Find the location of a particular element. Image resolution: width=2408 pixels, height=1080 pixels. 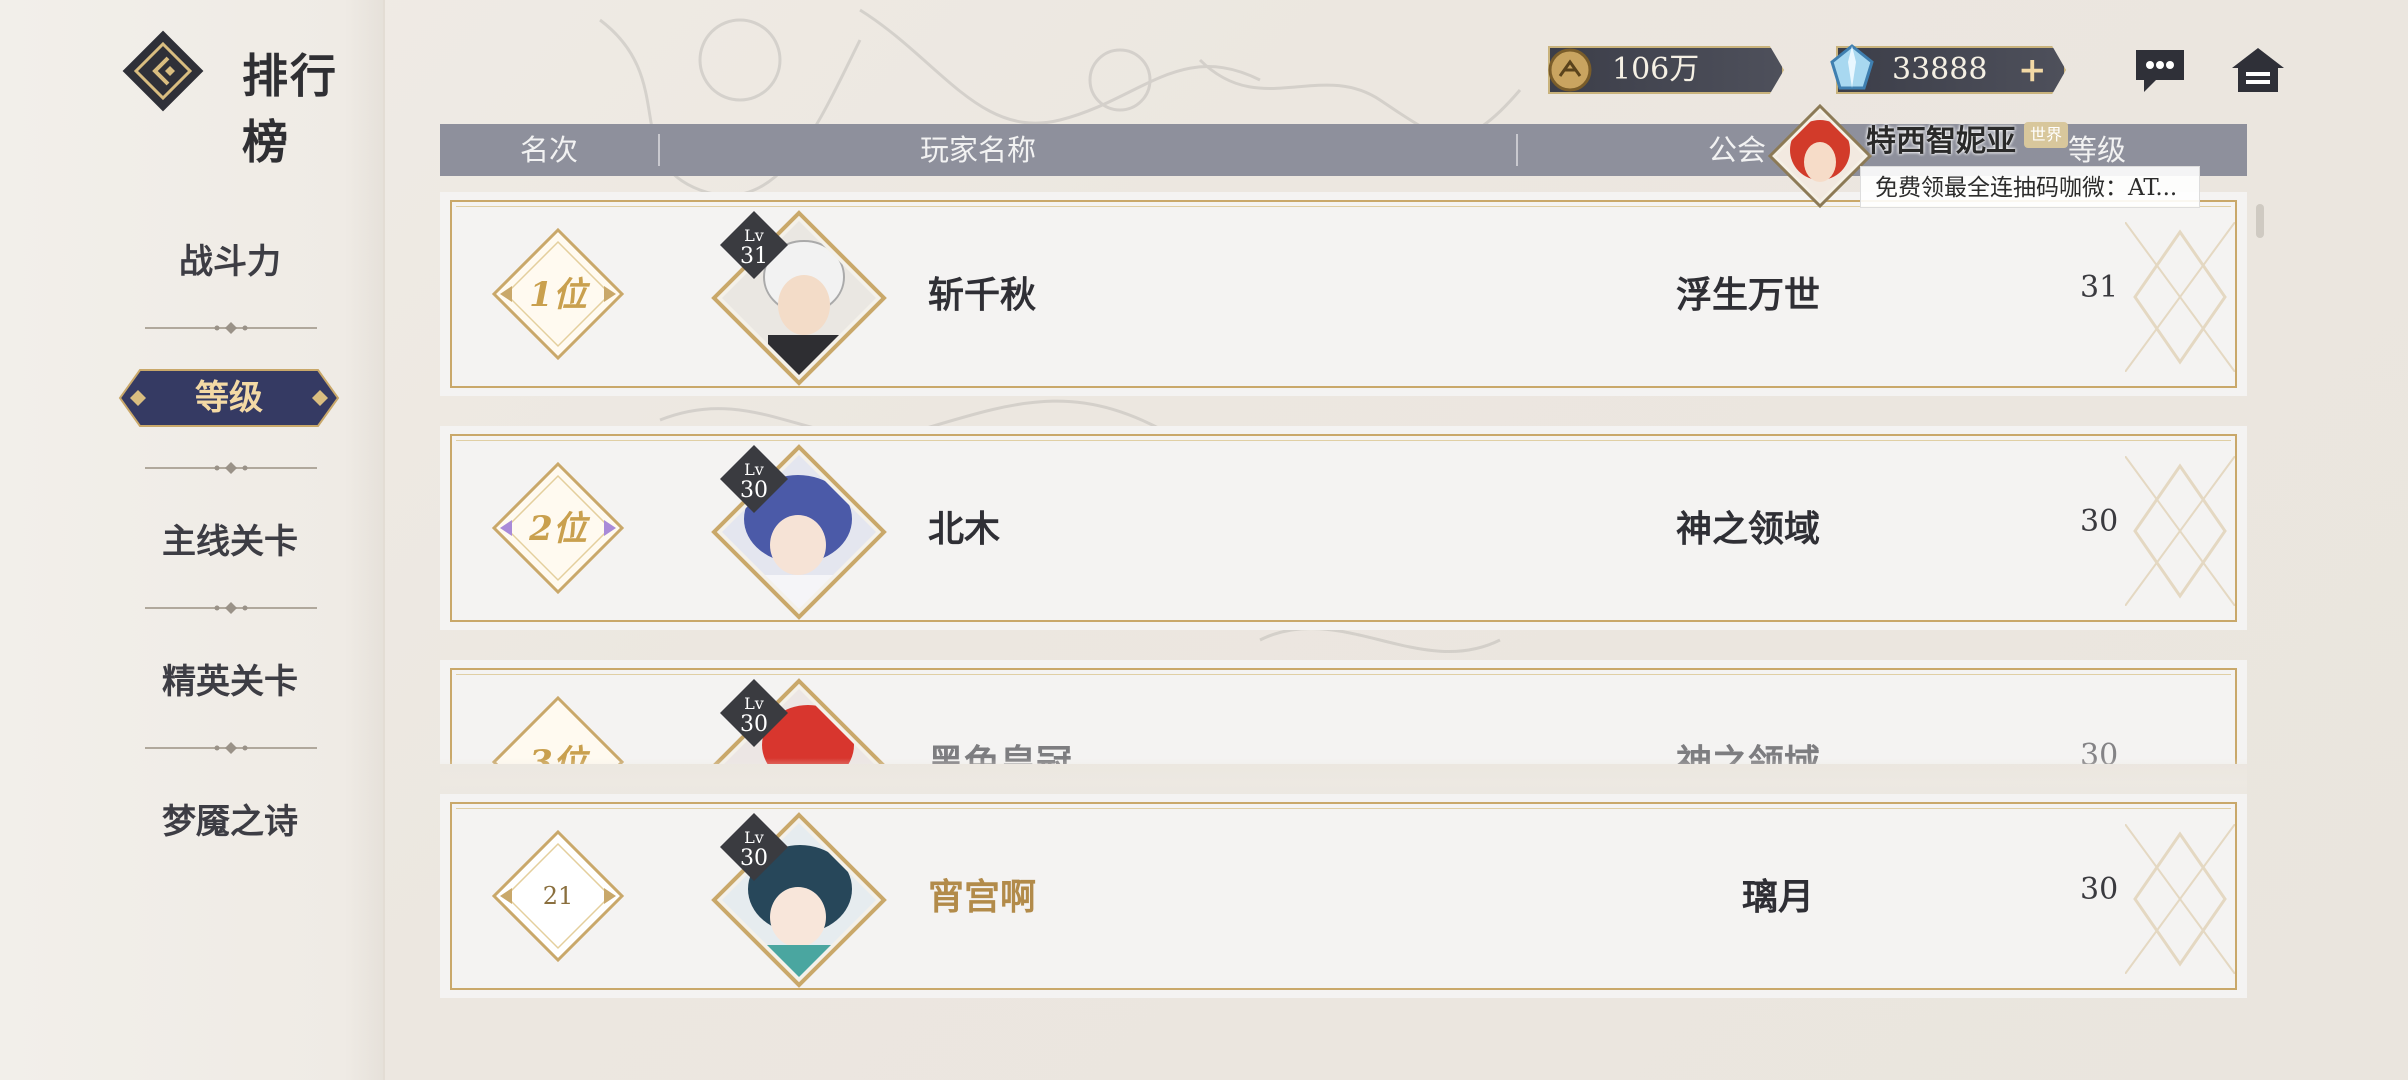

table-row: 1位 Lv 31 斩千秋 浮生万世 31 is located at coordinates (1343, 294).